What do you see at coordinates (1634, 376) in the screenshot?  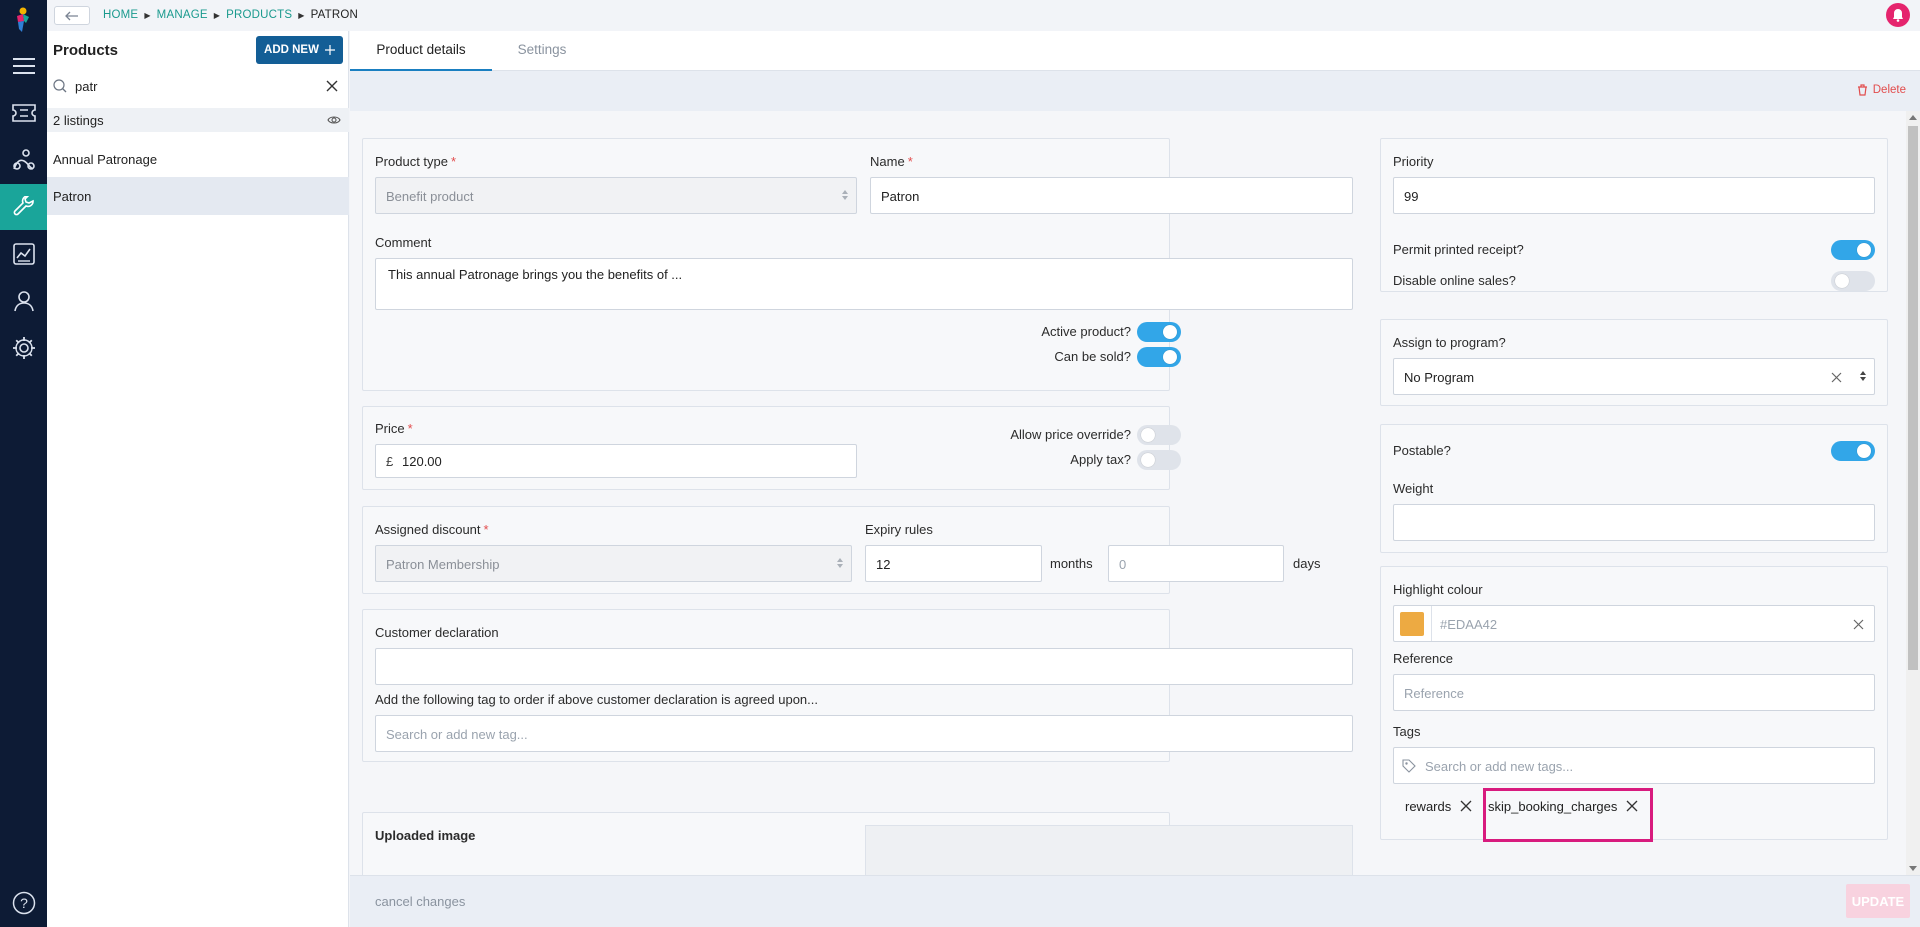 I see `assign-program-select: No Program` at bounding box center [1634, 376].